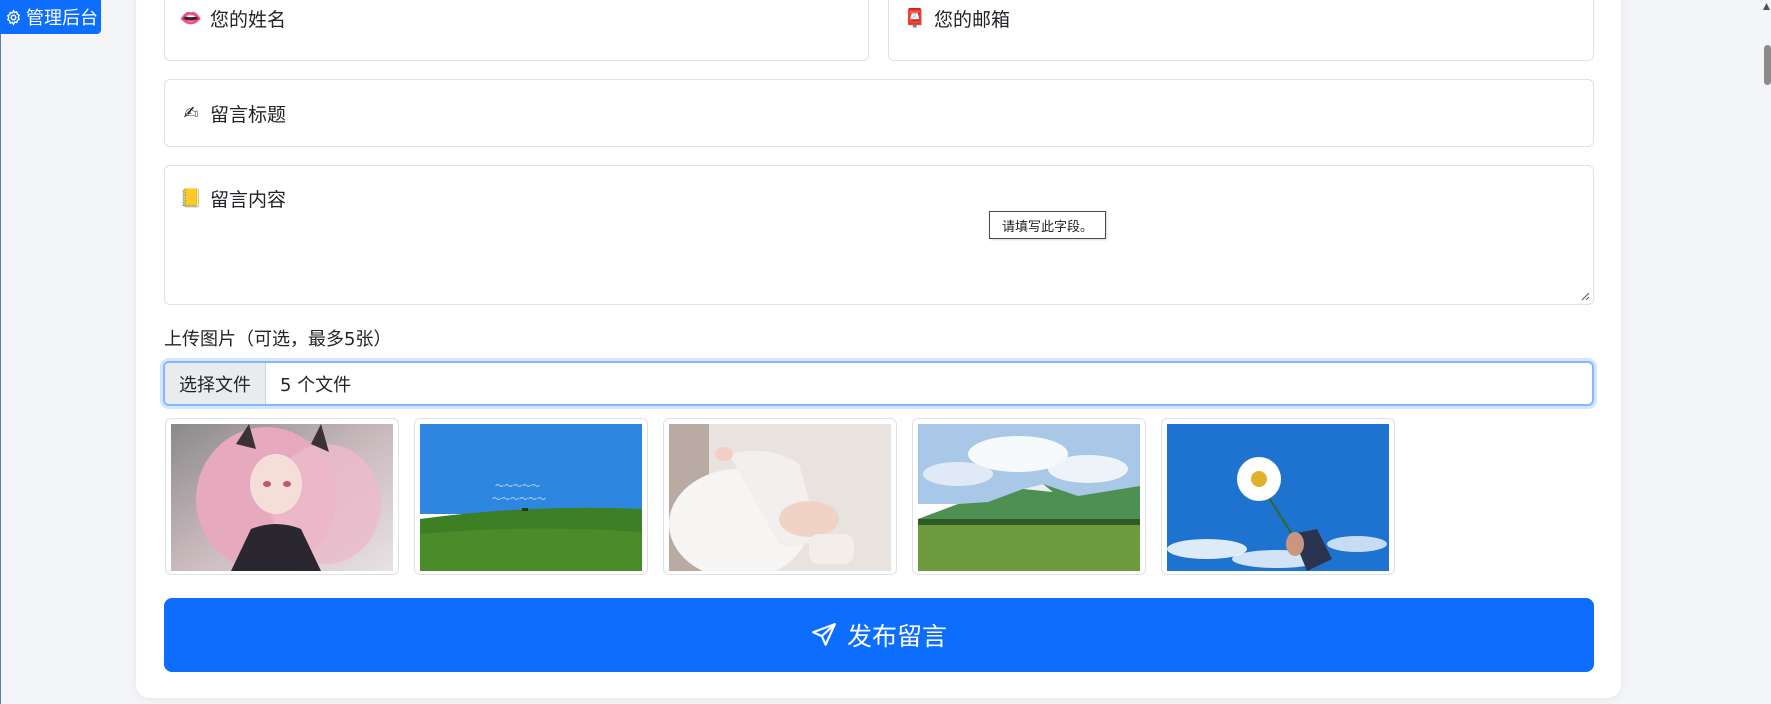 The height and width of the screenshot is (704, 1771). What do you see at coordinates (0, 369) in the screenshot?
I see `left-border` at bounding box center [0, 369].